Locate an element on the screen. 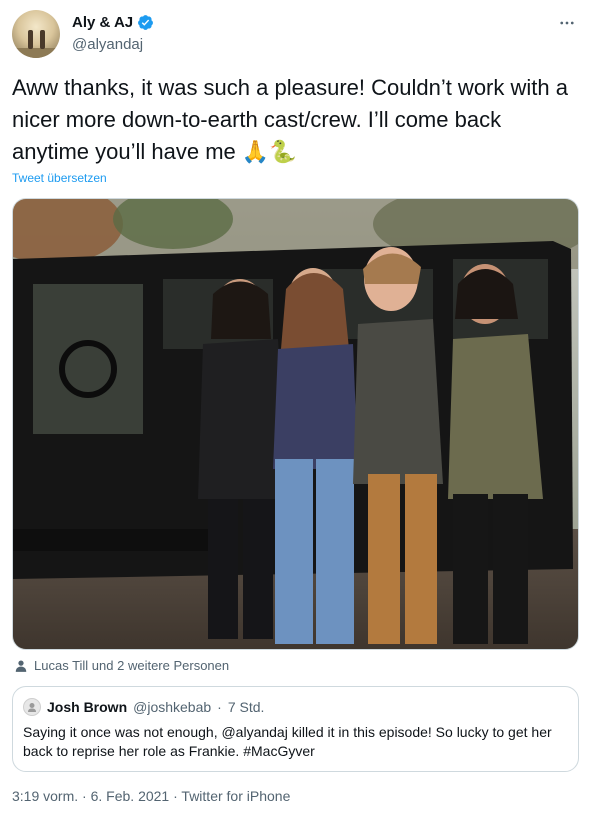 Image resolution: width=592 pixels, height=817 pixels. quoted-author-handle: @joshkebab is located at coordinates (172, 707).